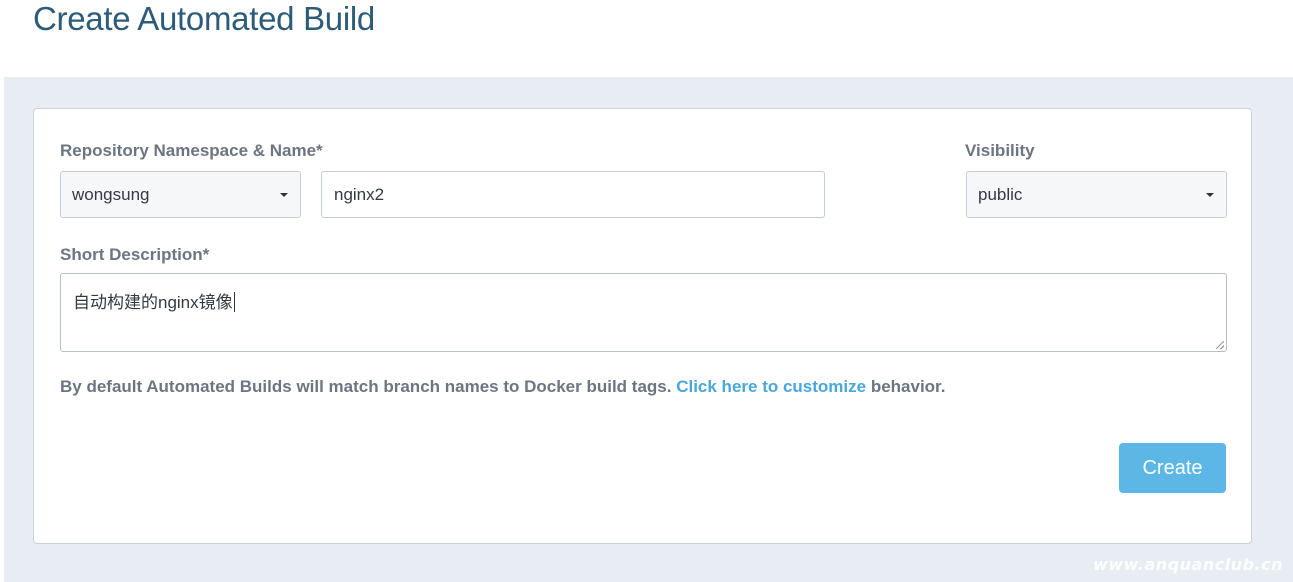 The width and height of the screenshot is (1293, 582). Describe the element at coordinates (153, 302) in the screenshot. I see `short-description-value: 自动构建的nginx镜像` at that location.